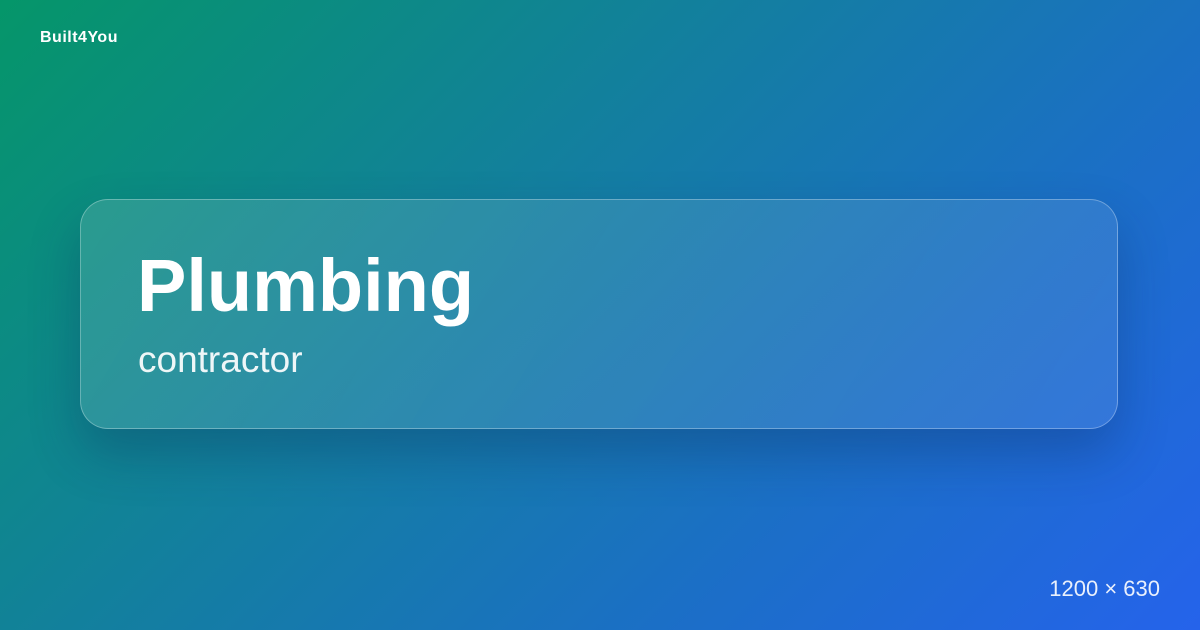  I want to click on page-title: Plumbing, so click(306, 285).